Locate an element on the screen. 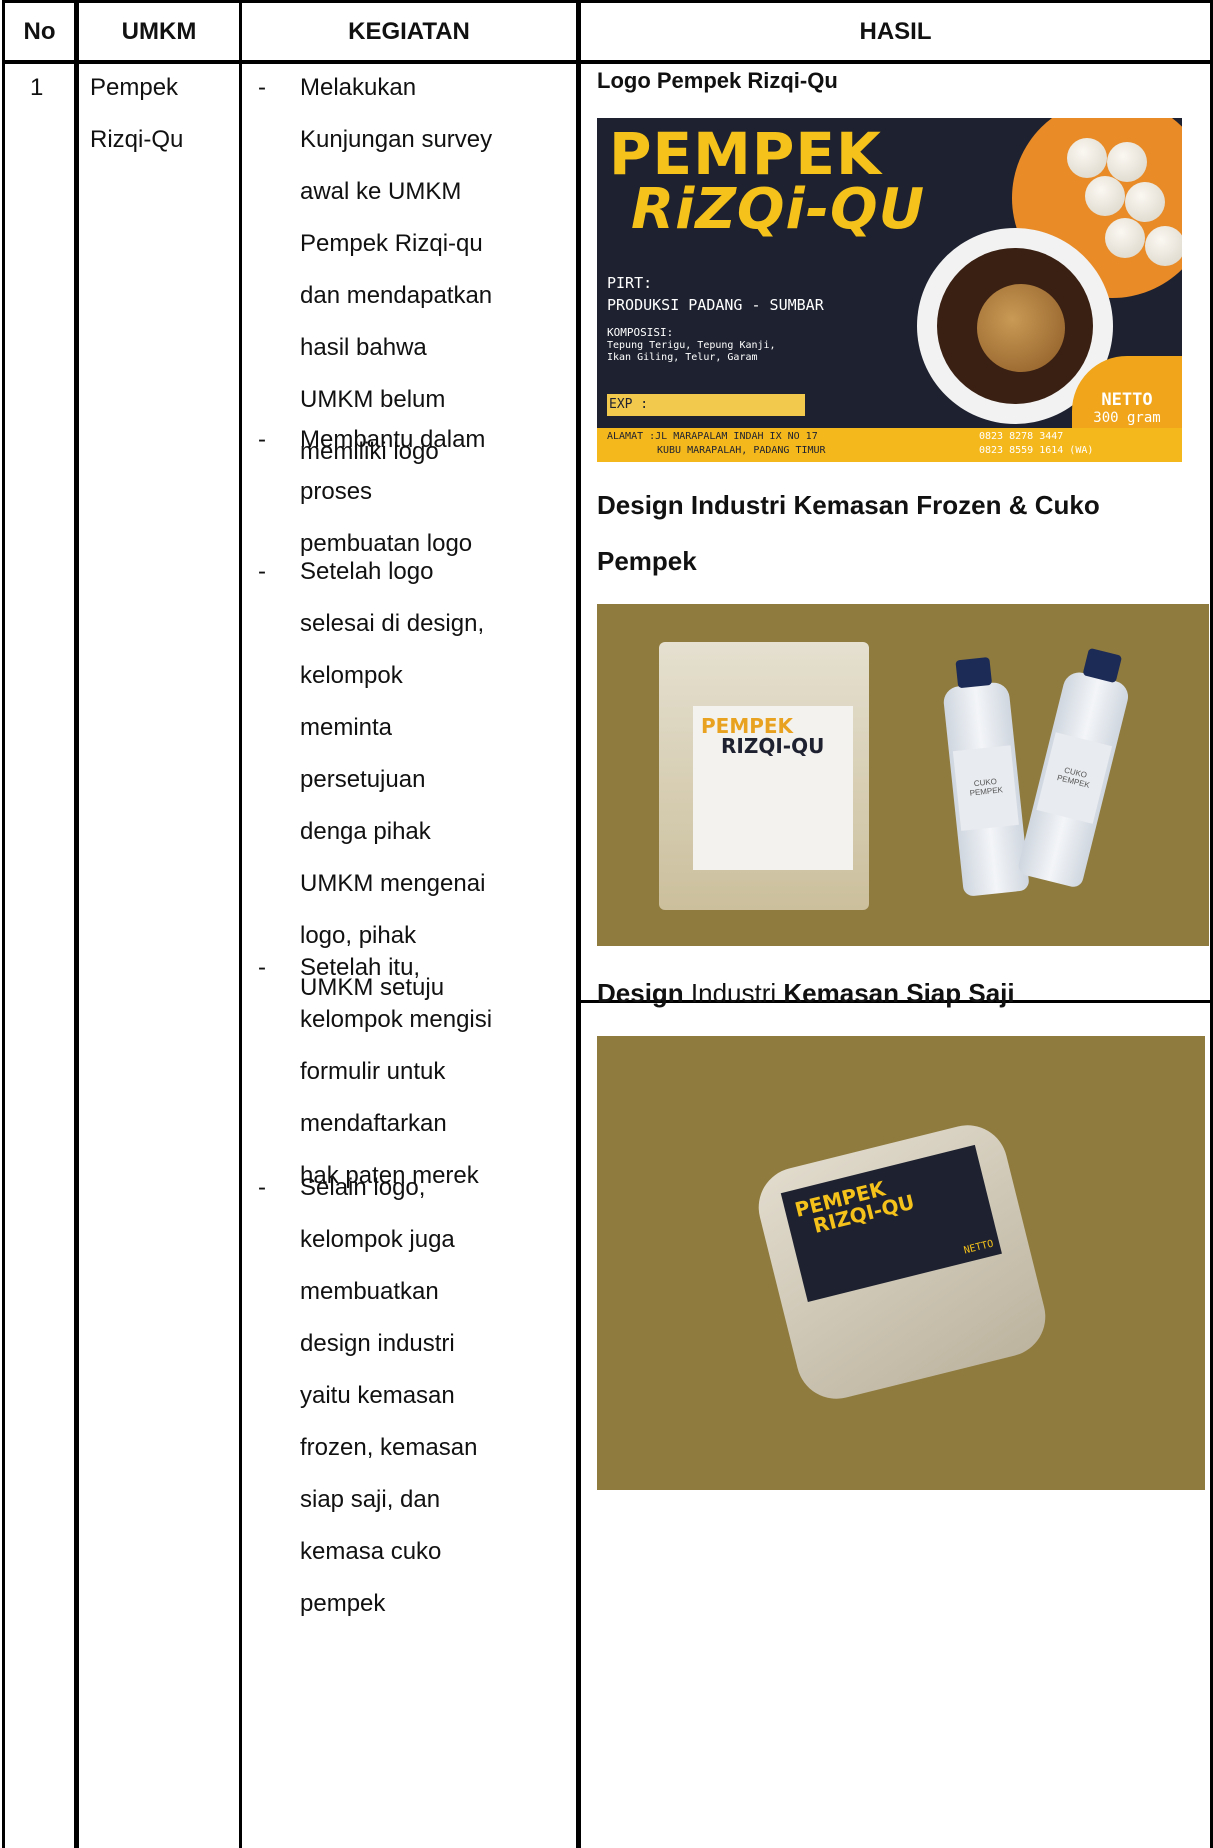 Image resolution: width=1213 pixels, height=1848 pixels. kegiatan-line: formulir untuk is located at coordinates (373, 1071).